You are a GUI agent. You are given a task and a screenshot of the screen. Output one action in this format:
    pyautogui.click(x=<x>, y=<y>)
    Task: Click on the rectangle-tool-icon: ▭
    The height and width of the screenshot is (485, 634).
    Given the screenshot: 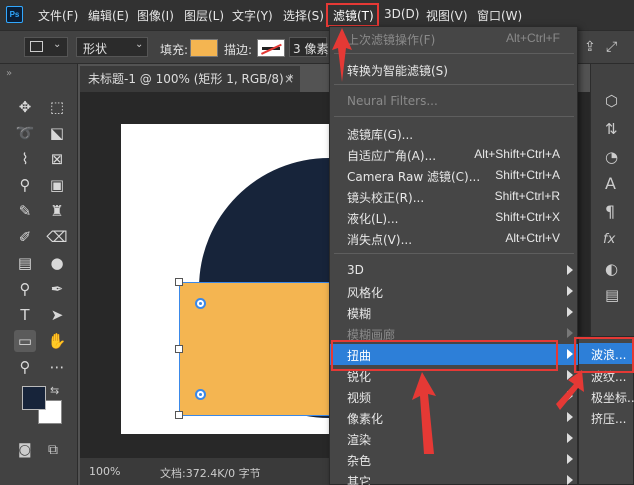 What is the action you would take?
    pyautogui.click(x=25, y=341)
    